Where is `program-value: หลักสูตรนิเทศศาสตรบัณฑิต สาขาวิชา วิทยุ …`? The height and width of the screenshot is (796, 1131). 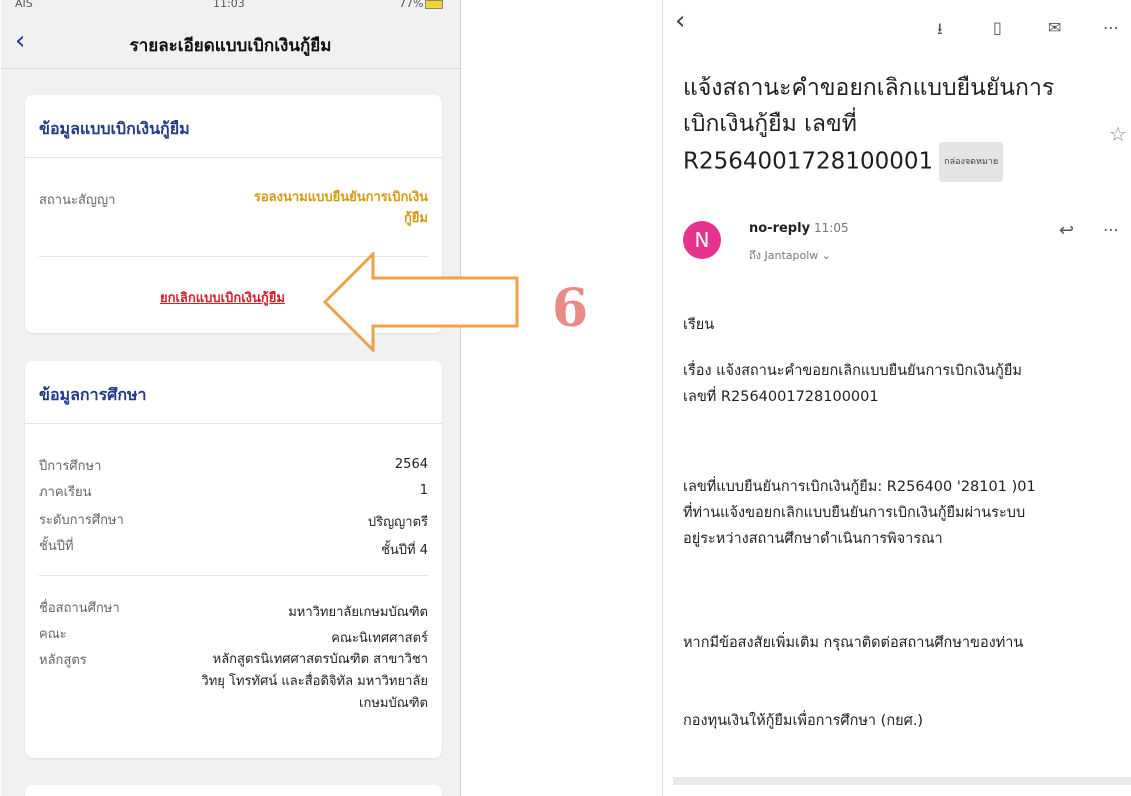
program-value: หลักสูตรนิเทศศาสตรบัณฑิต สาขาวิชา วิทยุ … is located at coordinates (293, 682).